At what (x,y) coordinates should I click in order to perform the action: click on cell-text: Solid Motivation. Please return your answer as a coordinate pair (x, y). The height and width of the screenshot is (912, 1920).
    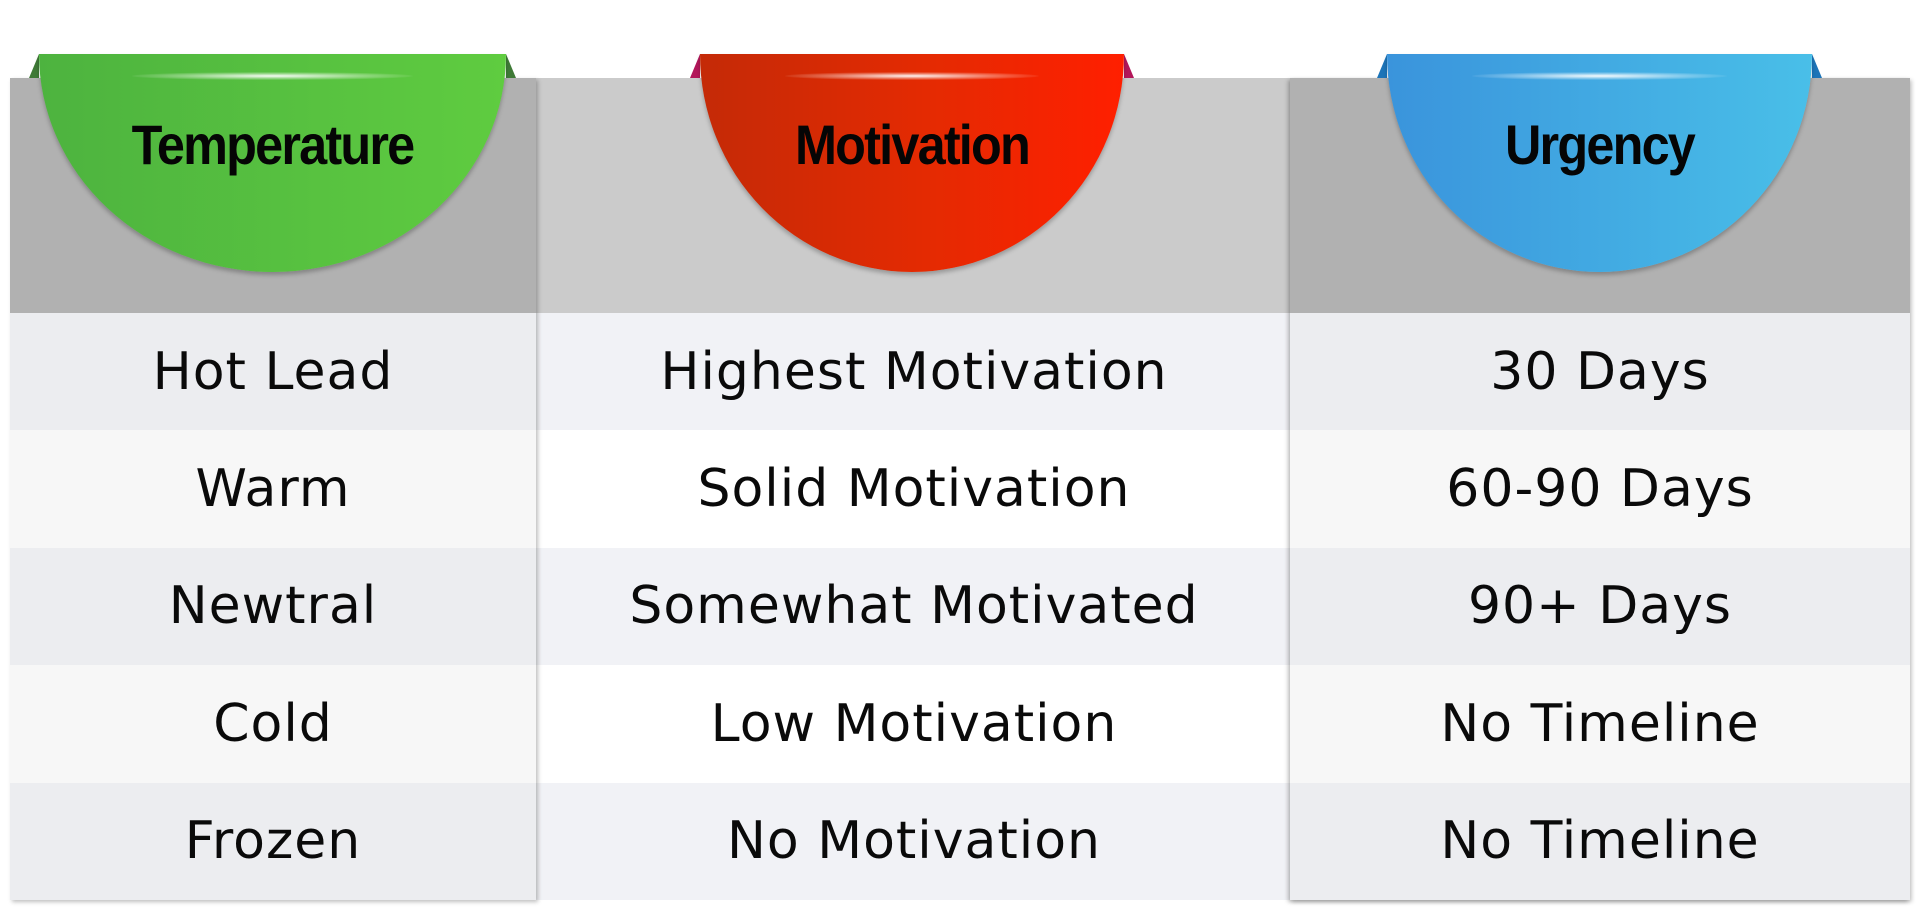
    Looking at the image, I should click on (914, 489).